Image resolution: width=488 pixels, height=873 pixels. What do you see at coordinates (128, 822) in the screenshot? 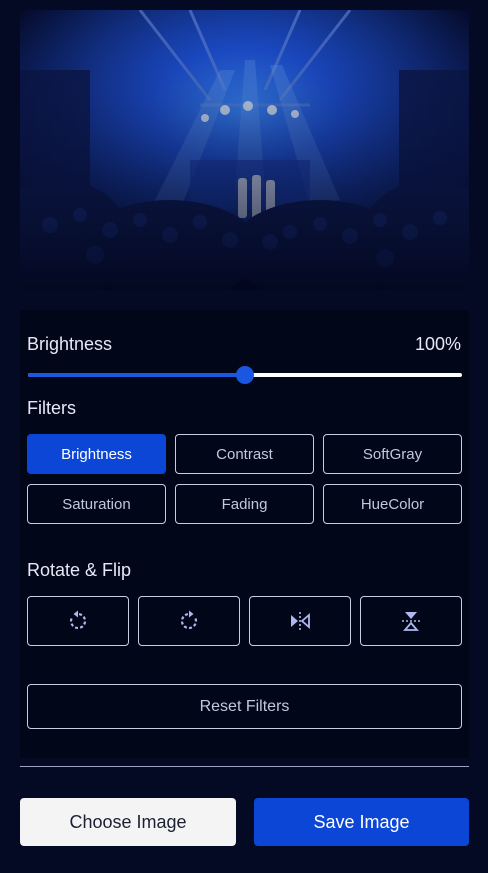
I see `choose-image-button: Choose Image` at bounding box center [128, 822].